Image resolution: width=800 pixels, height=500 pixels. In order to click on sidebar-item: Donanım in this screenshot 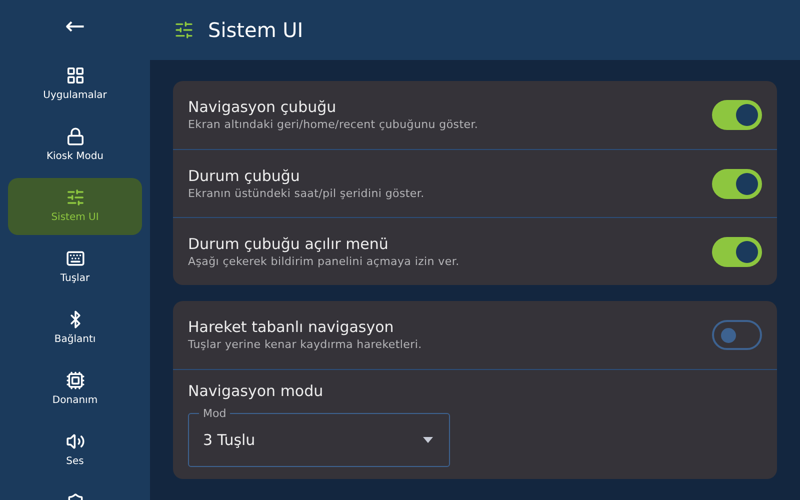, I will do `click(75, 389)`.